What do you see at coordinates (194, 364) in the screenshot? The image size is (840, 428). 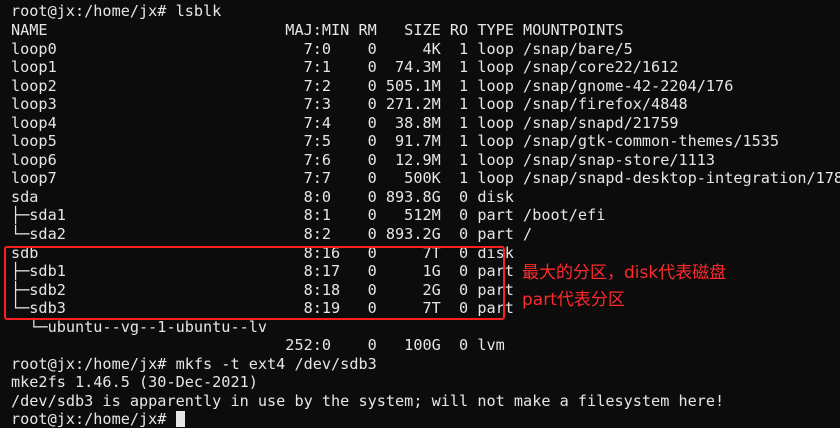 I see `prompt-mkfs-line: root@jx:/home/jx# mkfs -t ext4 /dev/sdb3` at bounding box center [194, 364].